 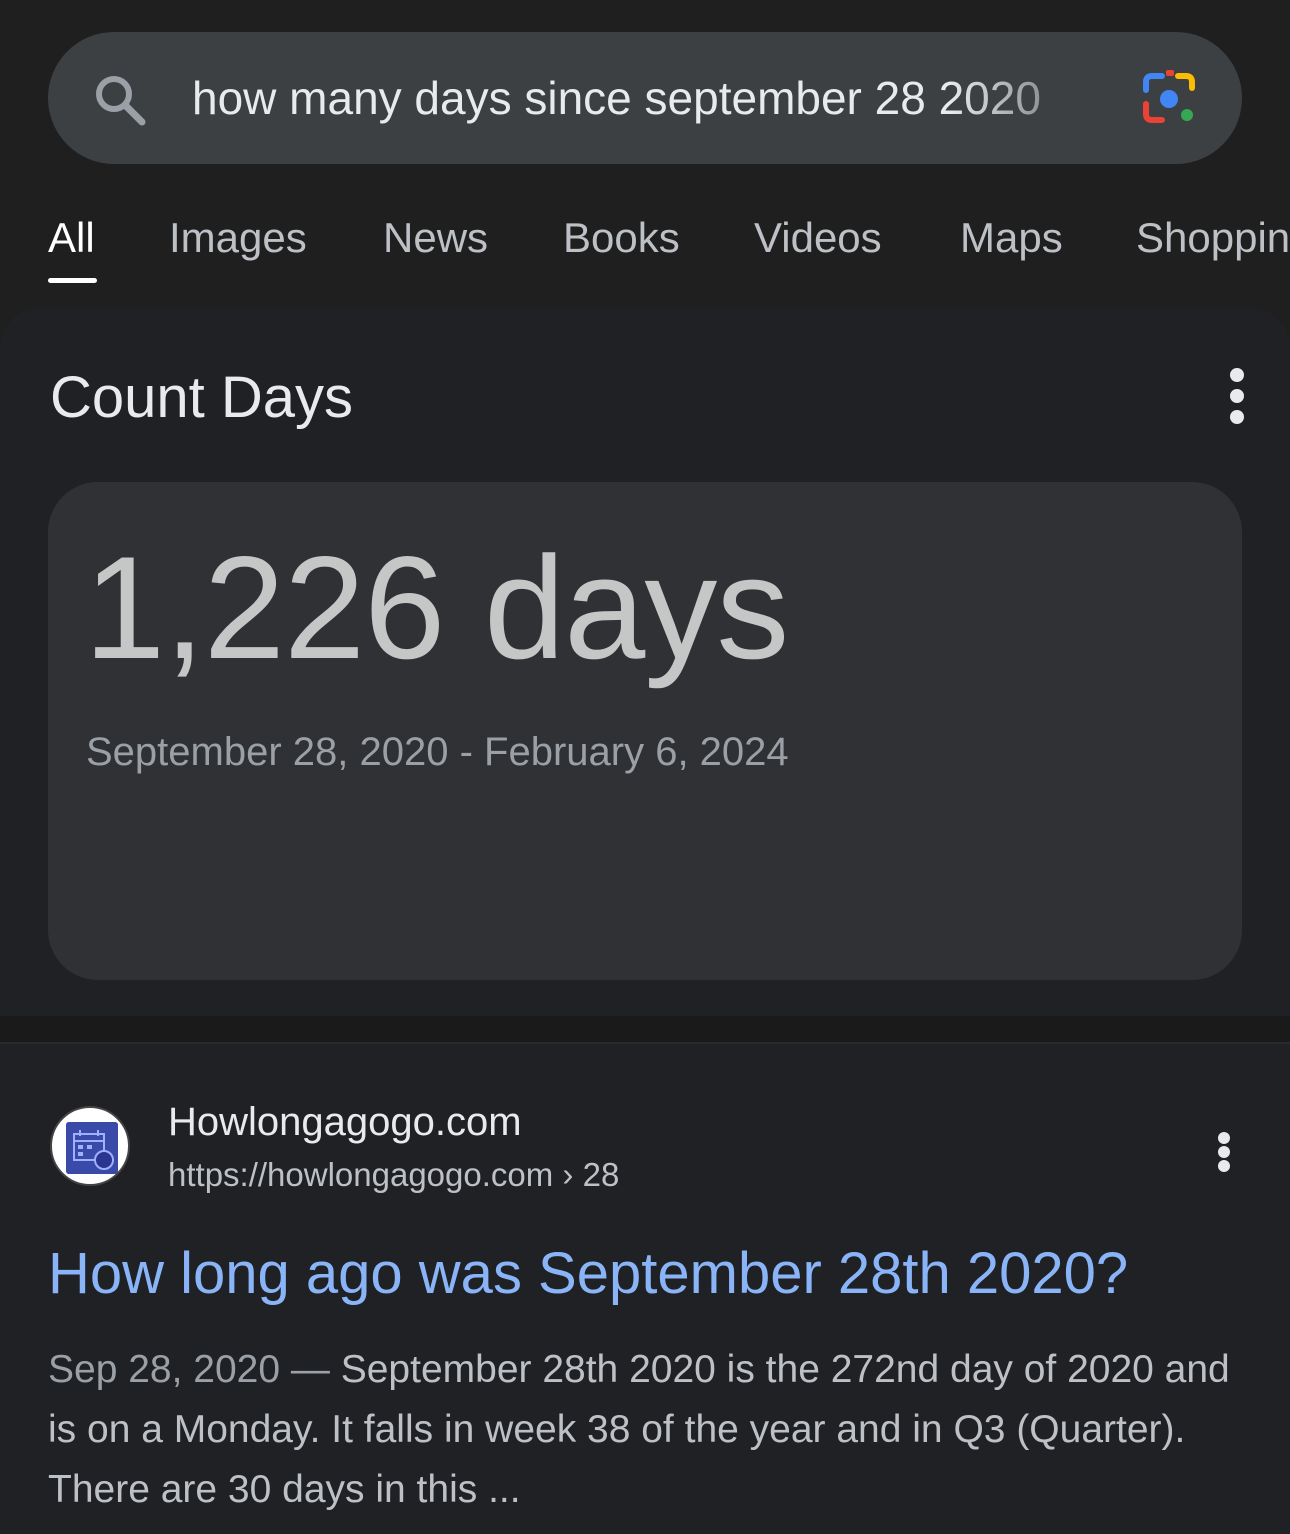 What do you see at coordinates (72, 280) in the screenshot?
I see `active-tab-indicator` at bounding box center [72, 280].